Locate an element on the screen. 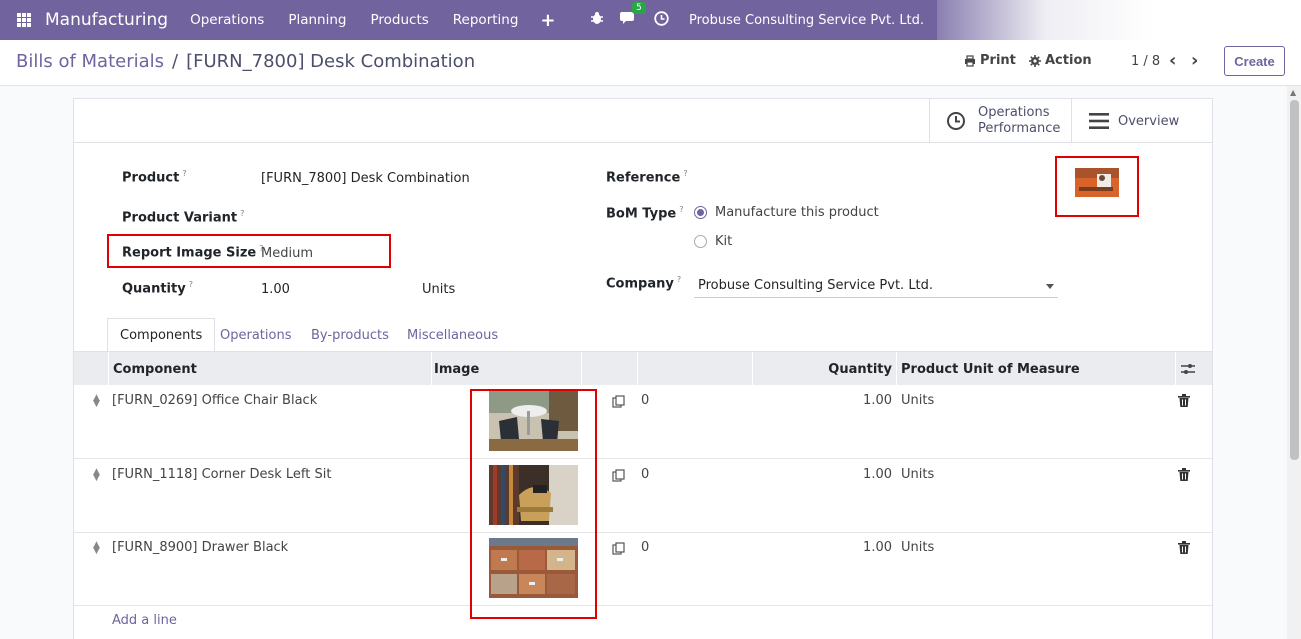  variant-help-icon: ? is located at coordinates (242, 213).